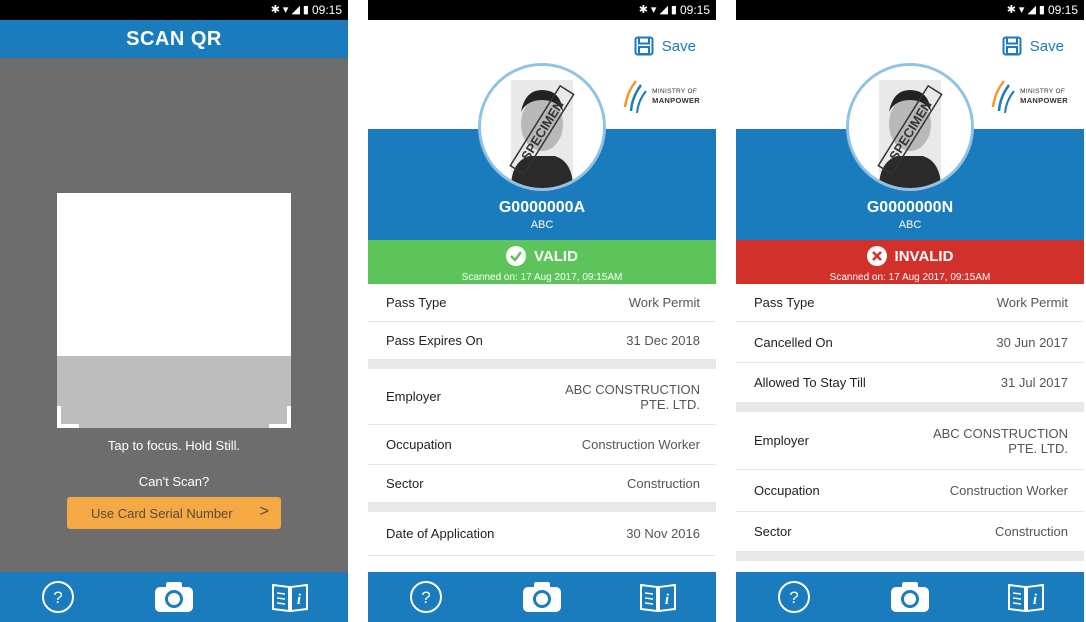 The height and width of the screenshot is (622, 1086). Describe the element at coordinates (1034, 382) in the screenshot. I see `row-value: 31 Jul 2017` at that location.